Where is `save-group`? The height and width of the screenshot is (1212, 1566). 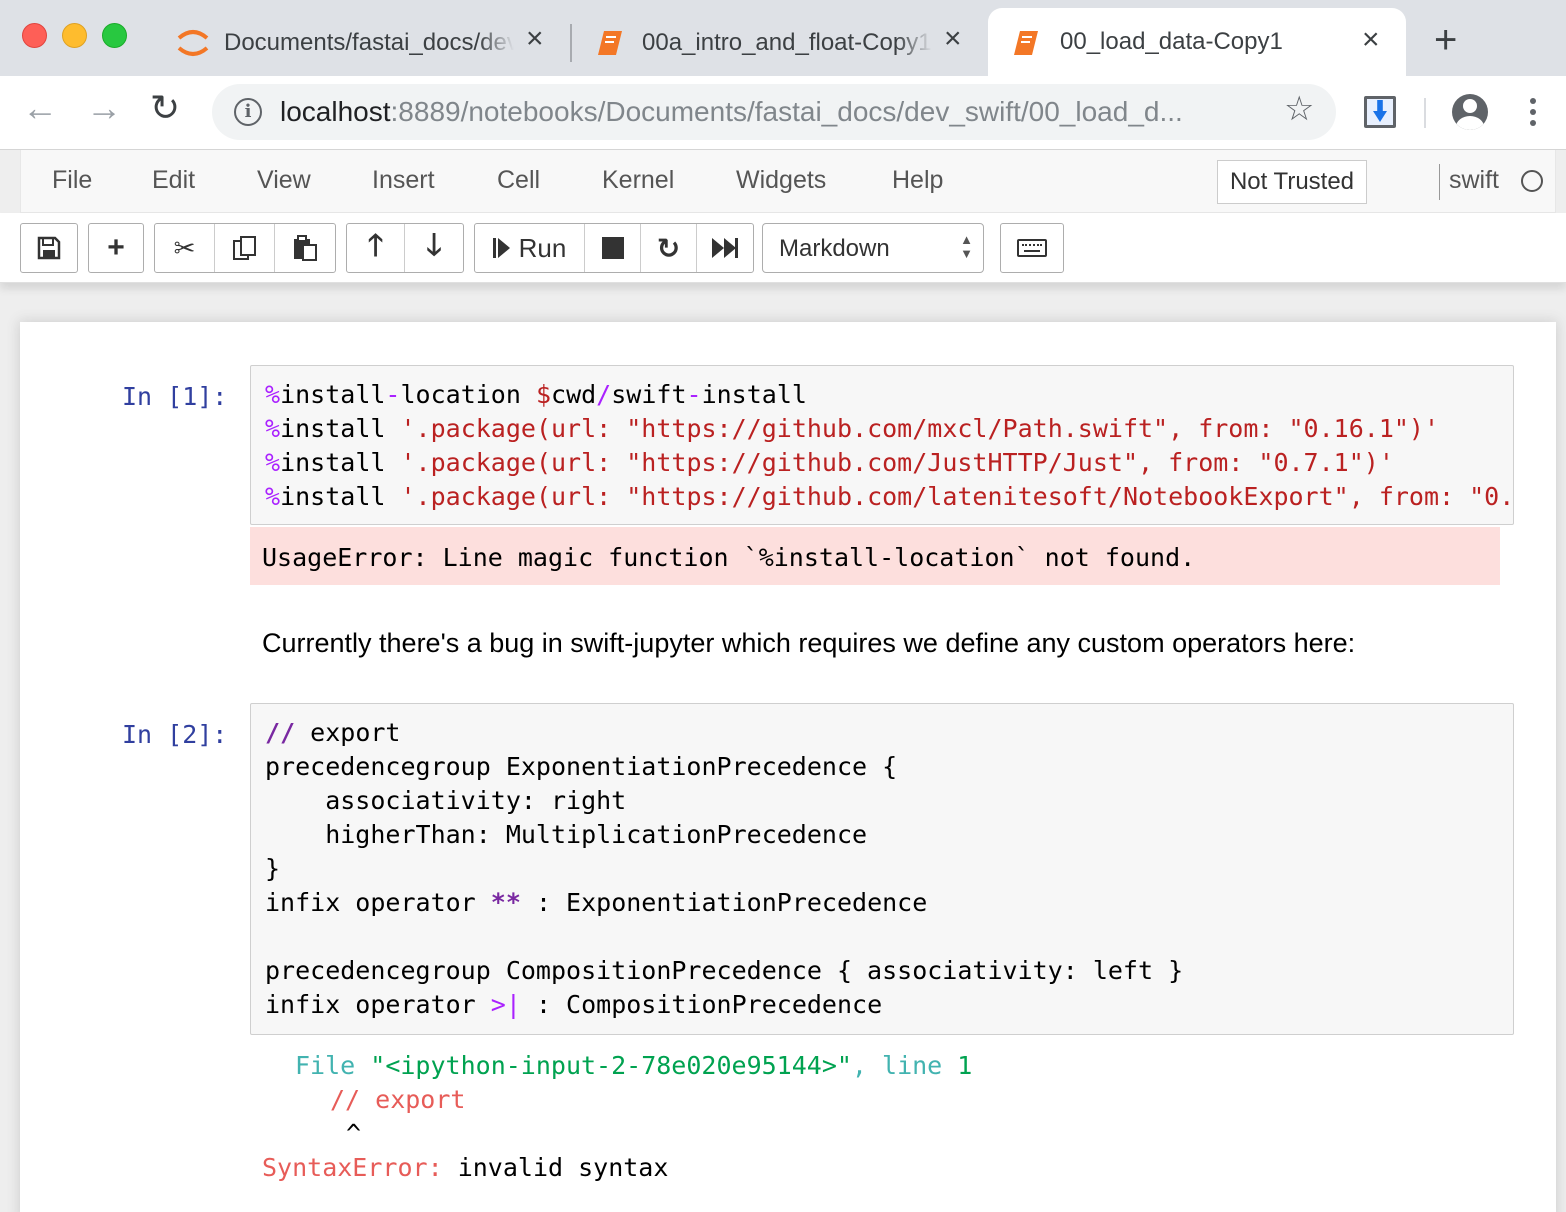
save-group is located at coordinates (49, 248).